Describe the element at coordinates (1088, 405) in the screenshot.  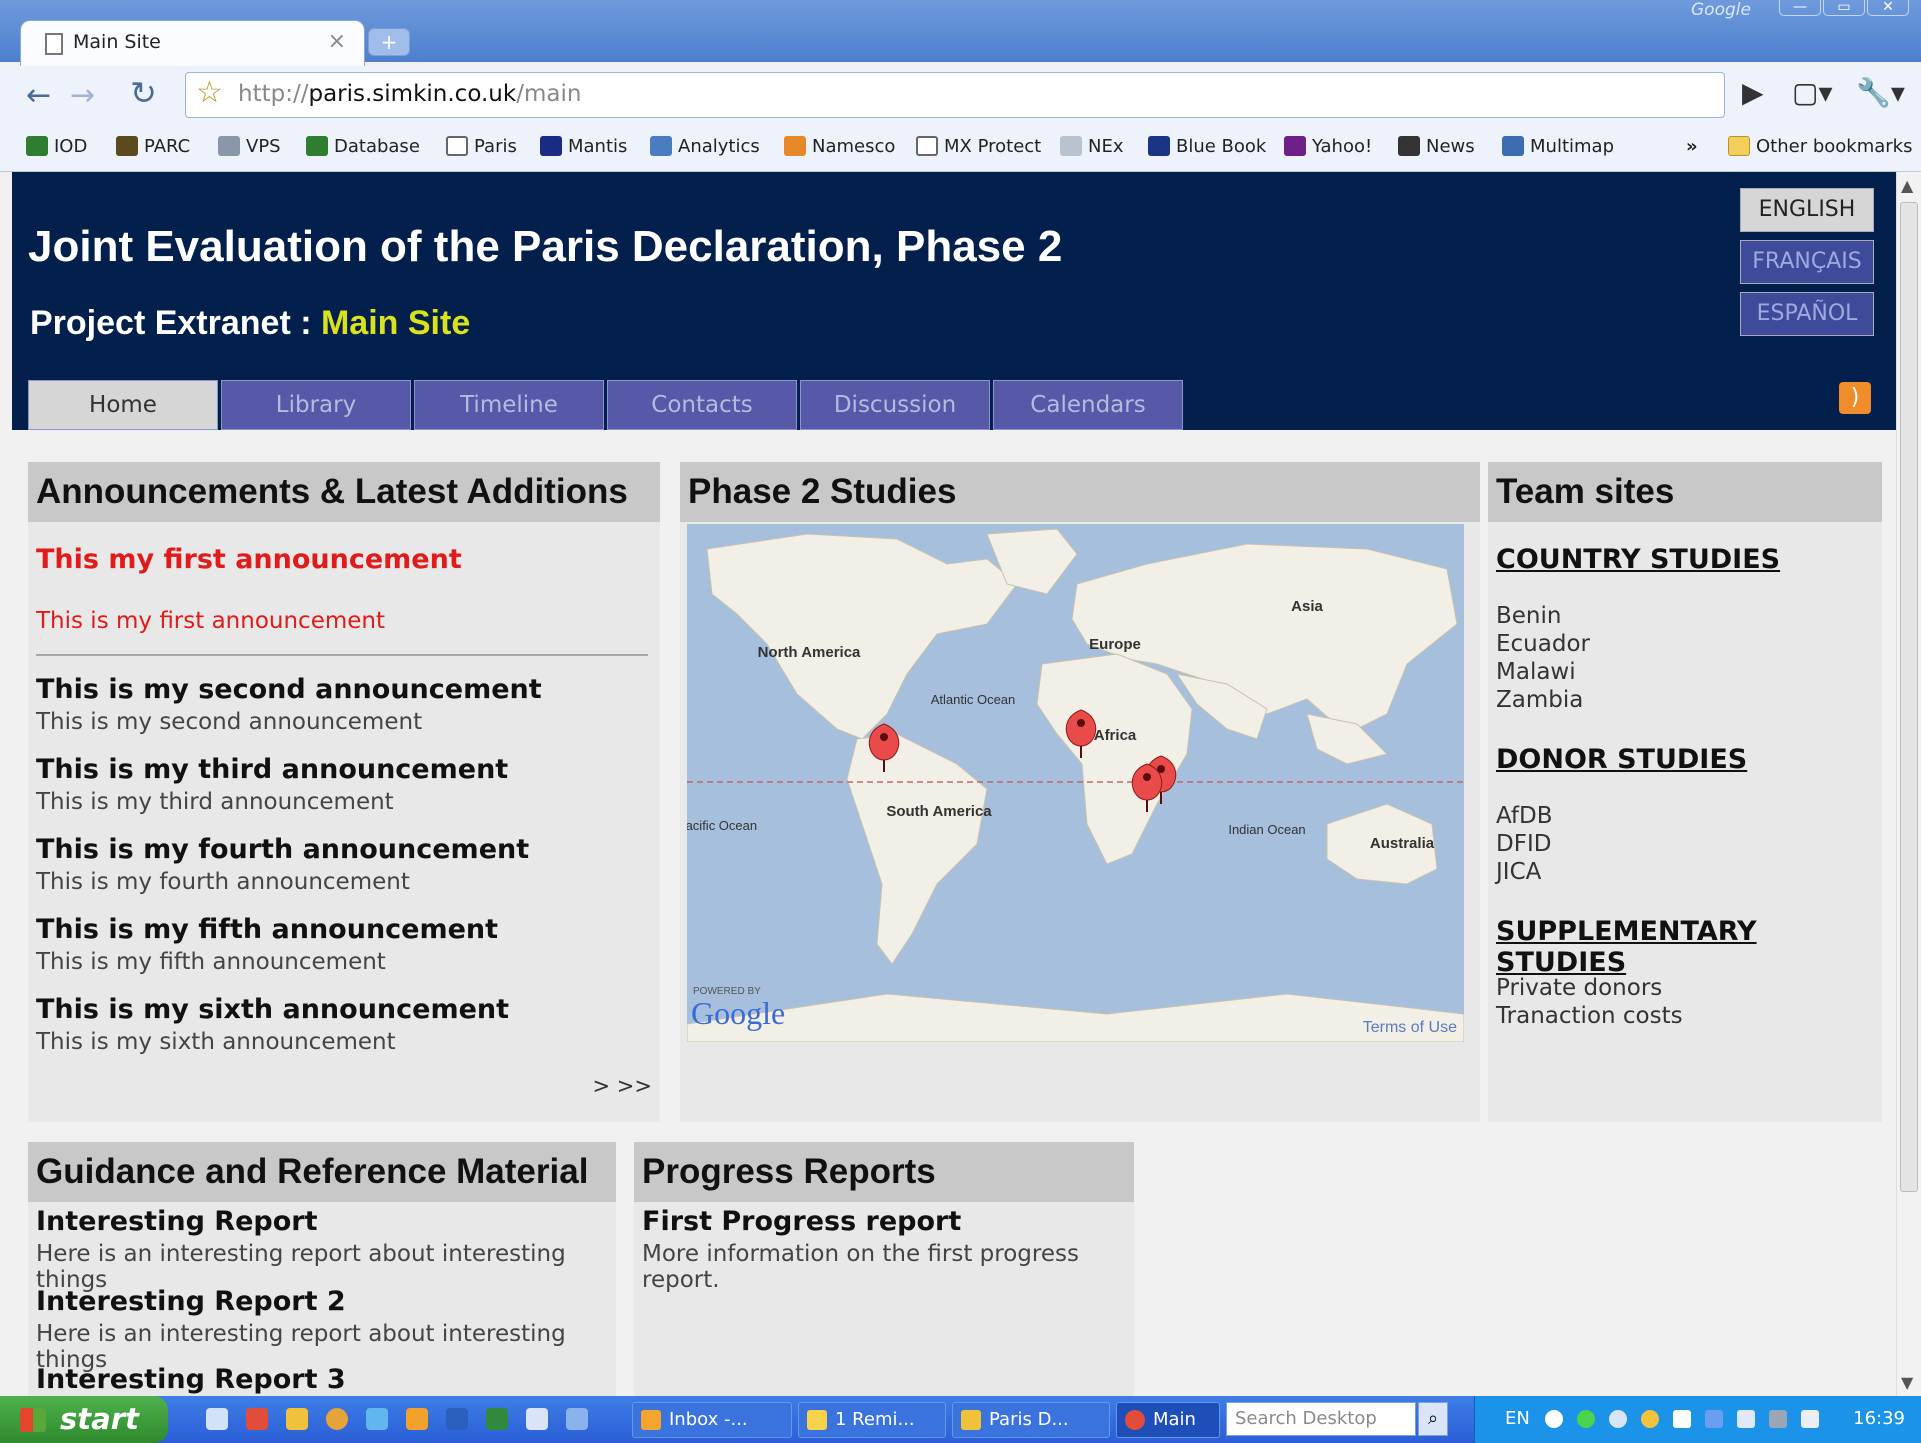
I see `nav-calendars: Calendars` at that location.